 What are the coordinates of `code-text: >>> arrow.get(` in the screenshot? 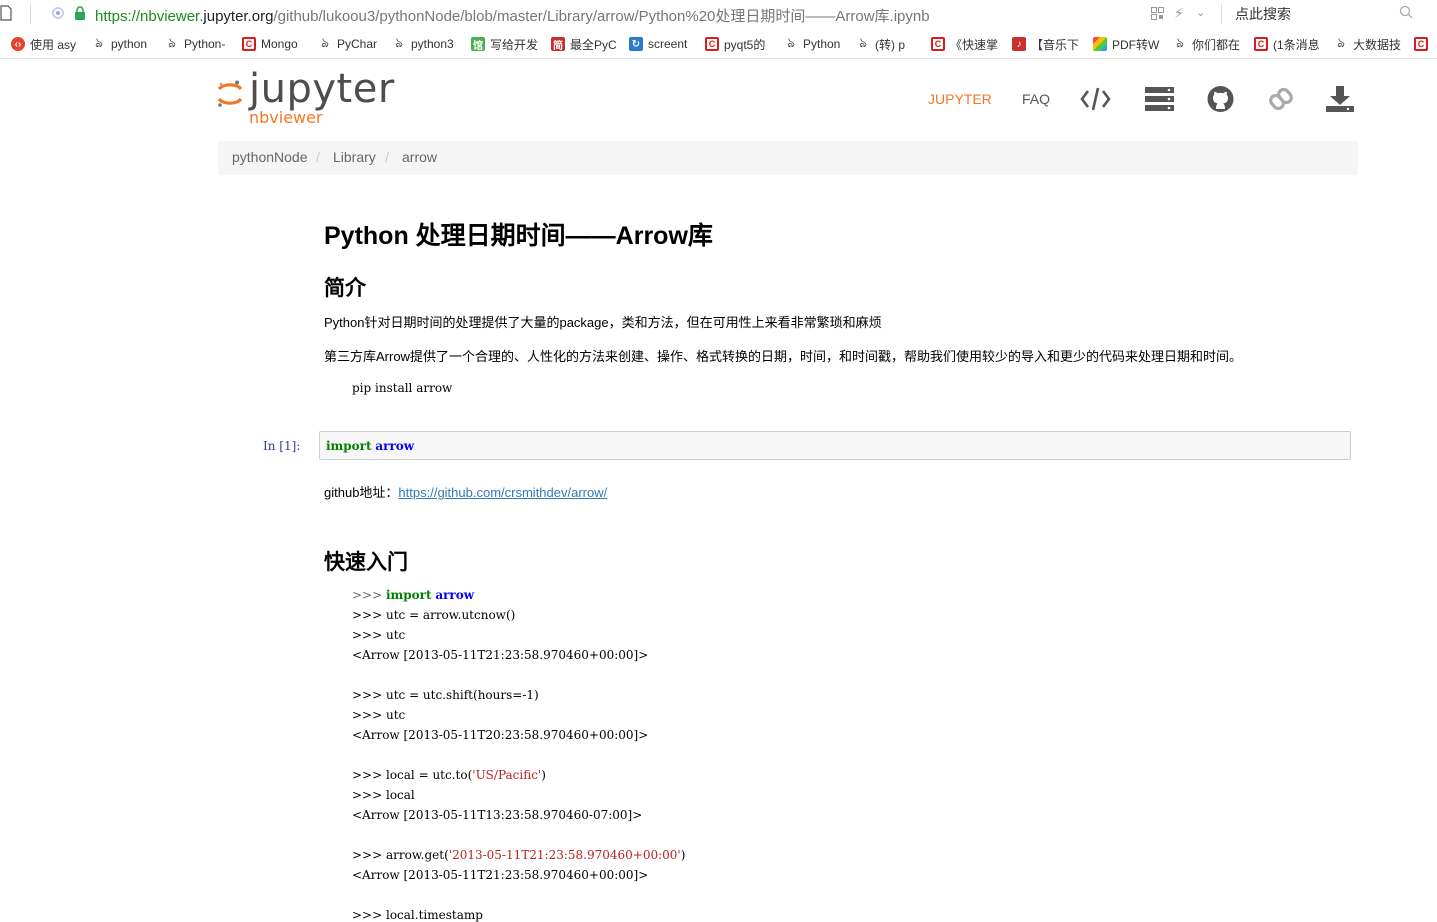 It's located at (400, 855).